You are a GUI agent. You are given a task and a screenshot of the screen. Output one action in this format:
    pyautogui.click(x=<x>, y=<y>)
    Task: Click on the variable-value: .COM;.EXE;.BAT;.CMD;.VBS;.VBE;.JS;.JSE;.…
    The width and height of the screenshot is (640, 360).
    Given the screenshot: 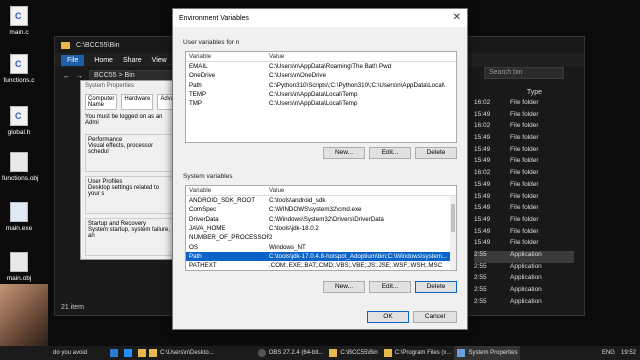 What is the action you would take?
    pyautogui.click(x=356, y=266)
    